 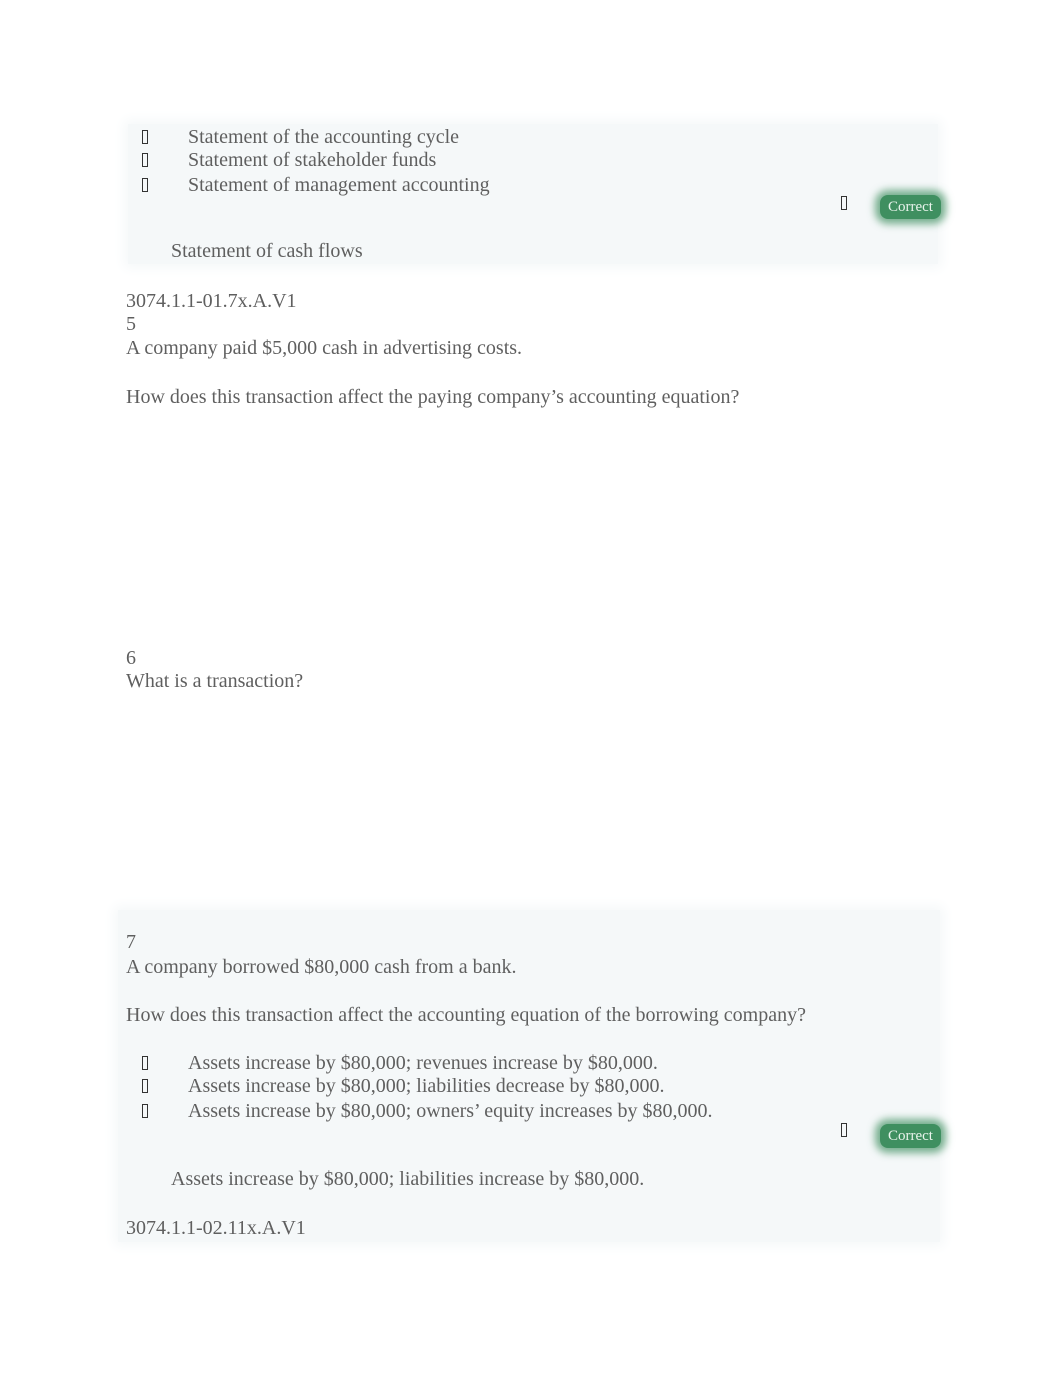 I want to click on question-number: 5, so click(x=131, y=324).